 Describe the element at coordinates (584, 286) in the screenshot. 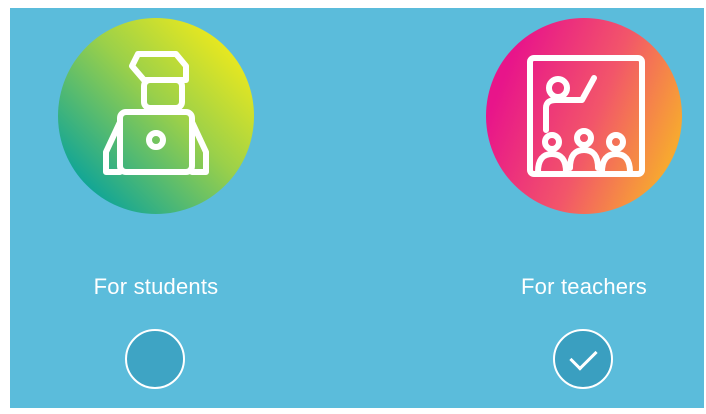

I see `teachers-label: For teachers` at that location.